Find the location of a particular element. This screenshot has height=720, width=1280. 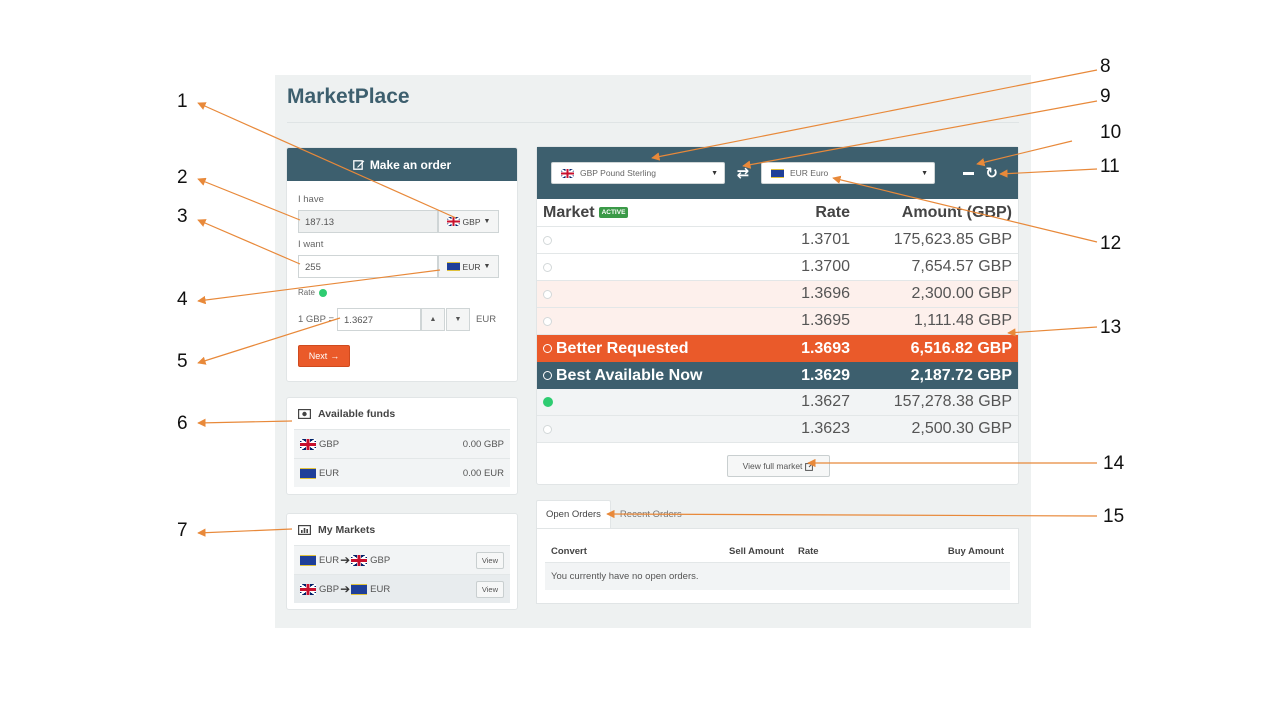

want-amount-input: 255 is located at coordinates (368, 266).